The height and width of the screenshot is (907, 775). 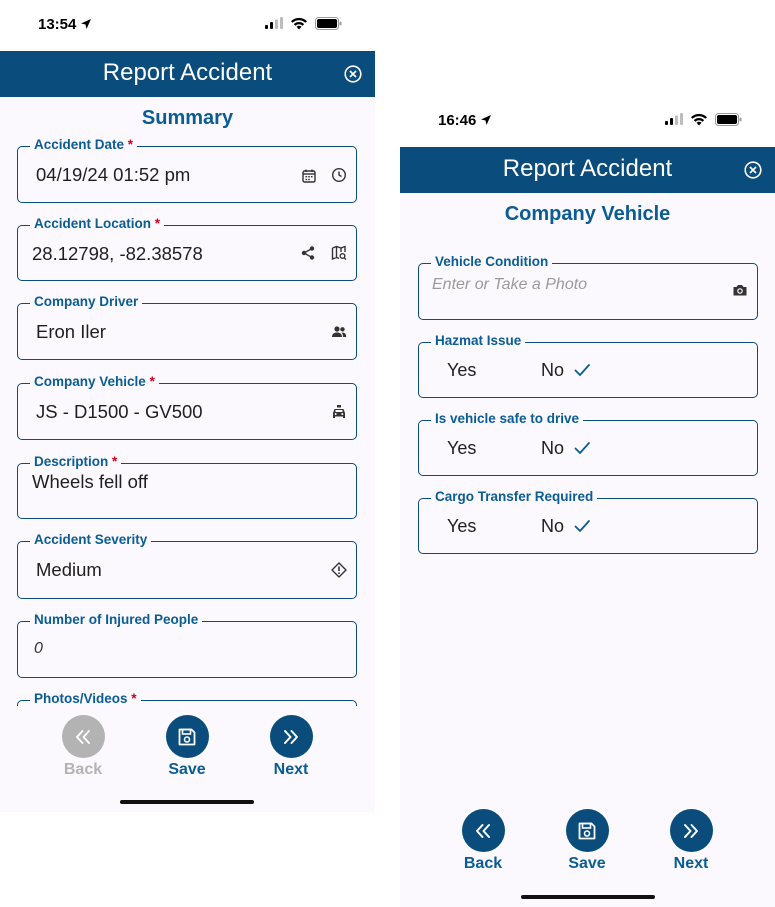 I want to click on company-vehicle-label: Company Vehicle *, so click(x=94, y=381).